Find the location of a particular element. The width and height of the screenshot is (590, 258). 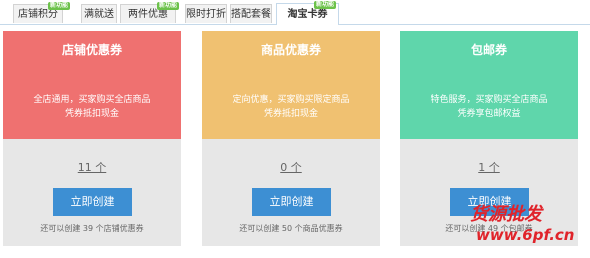

tab-bar: 店铺积分 新功能 满就送 两件优惠 新功能 限时打折 搭配套餐 淘宝卡券 新功能 is located at coordinates (295, 12).